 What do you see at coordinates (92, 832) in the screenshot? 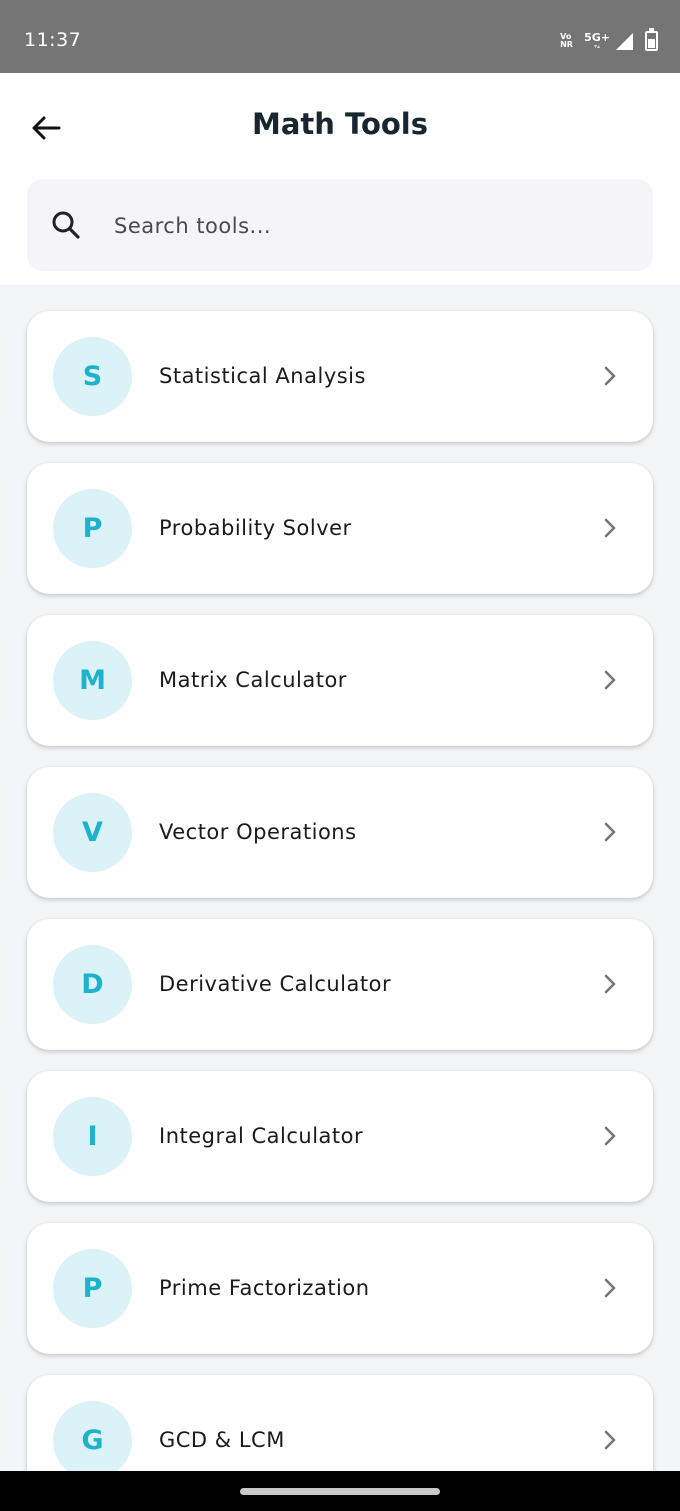
I see `tool-avatar: V` at bounding box center [92, 832].